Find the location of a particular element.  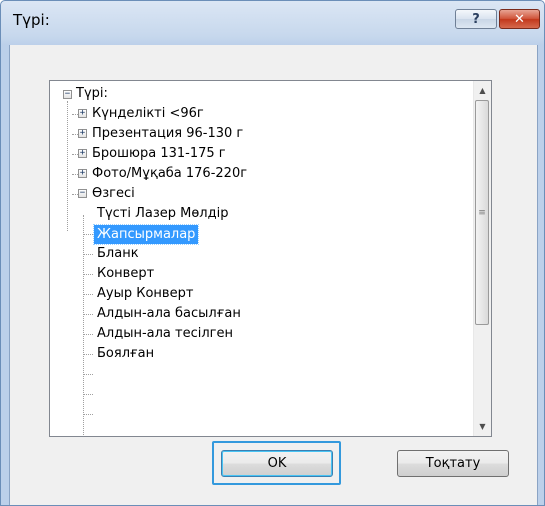

grip-icon: ≡ is located at coordinates (482, 212).